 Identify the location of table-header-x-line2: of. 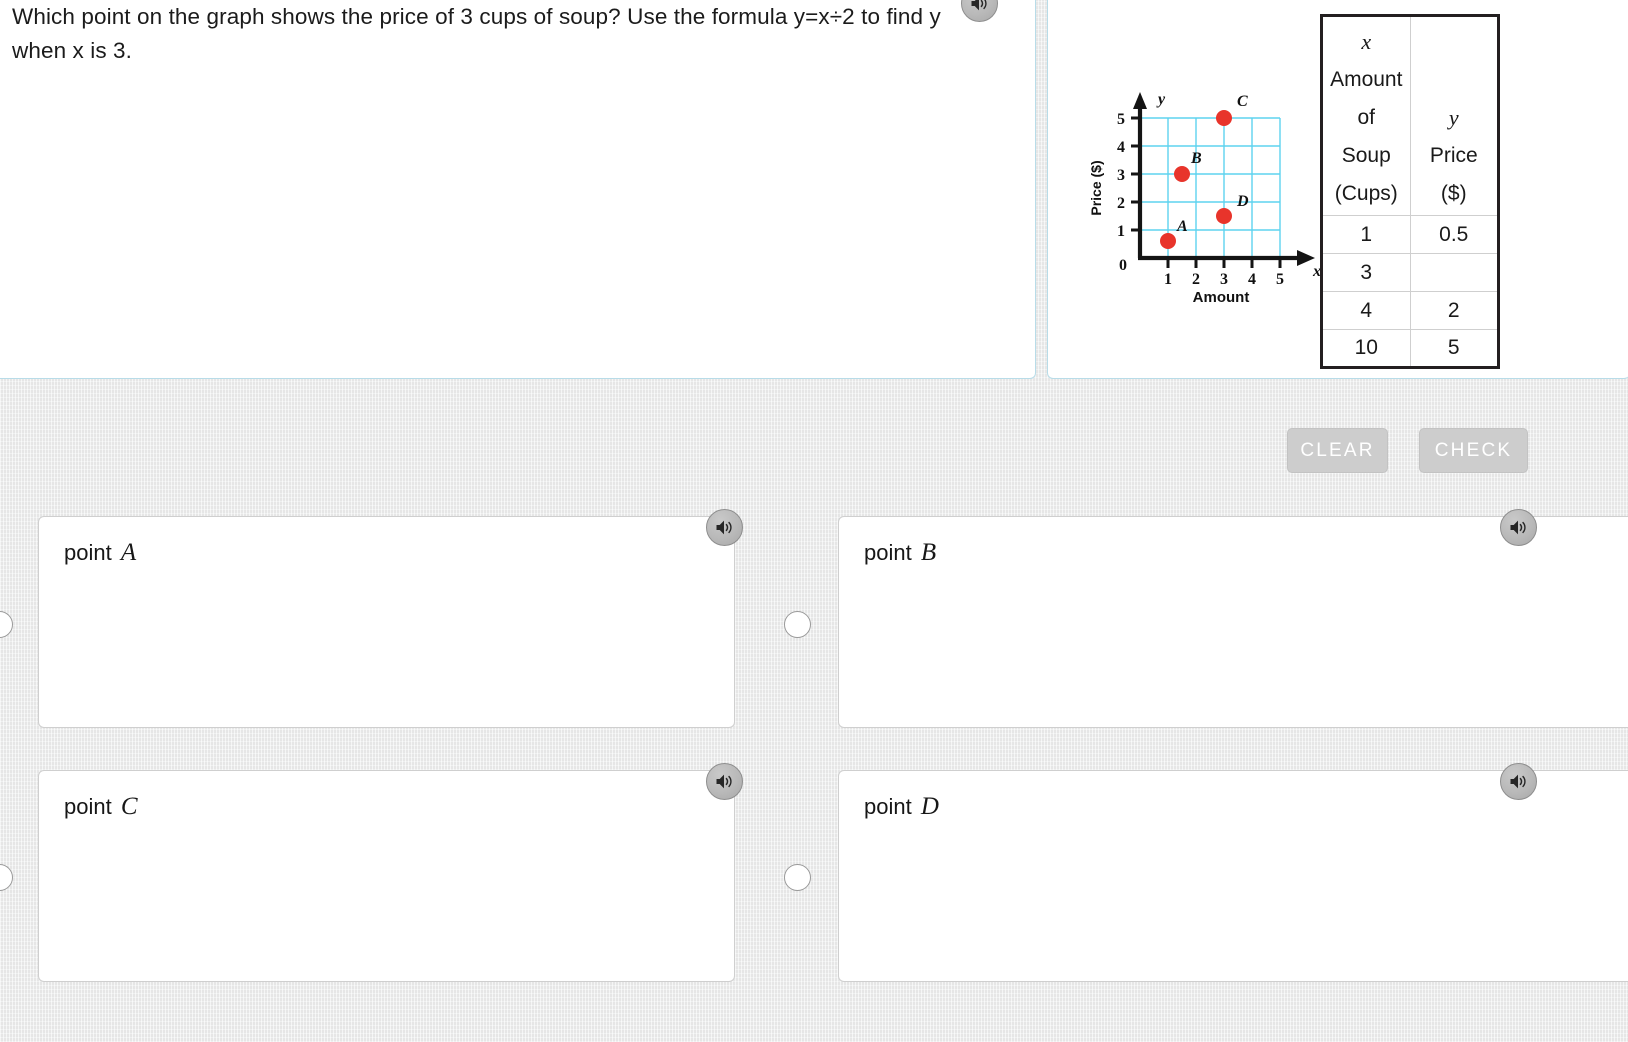
(1366, 117).